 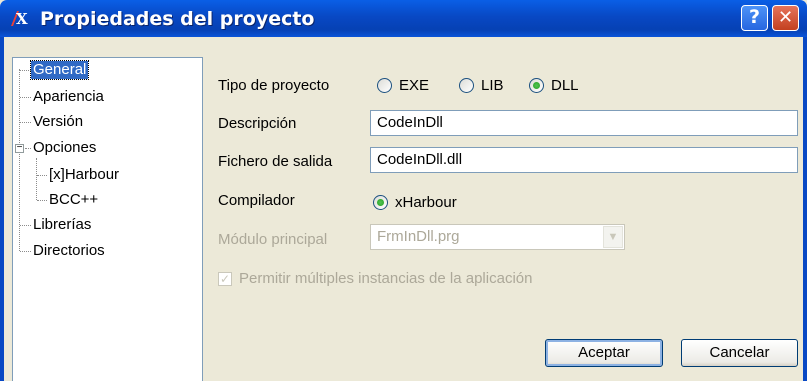 I want to click on tree-item-directorios: Directorios, so click(x=69, y=251).